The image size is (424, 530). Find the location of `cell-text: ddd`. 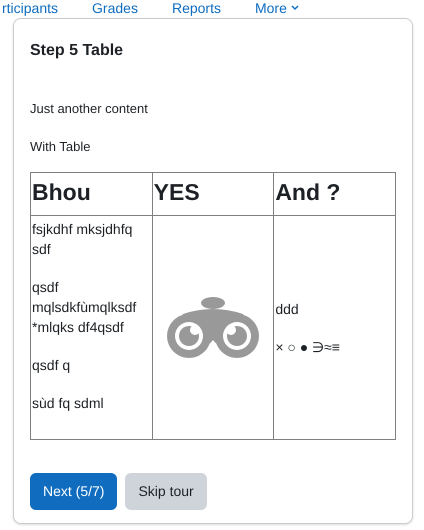

cell-text: ddd is located at coordinates (287, 309).